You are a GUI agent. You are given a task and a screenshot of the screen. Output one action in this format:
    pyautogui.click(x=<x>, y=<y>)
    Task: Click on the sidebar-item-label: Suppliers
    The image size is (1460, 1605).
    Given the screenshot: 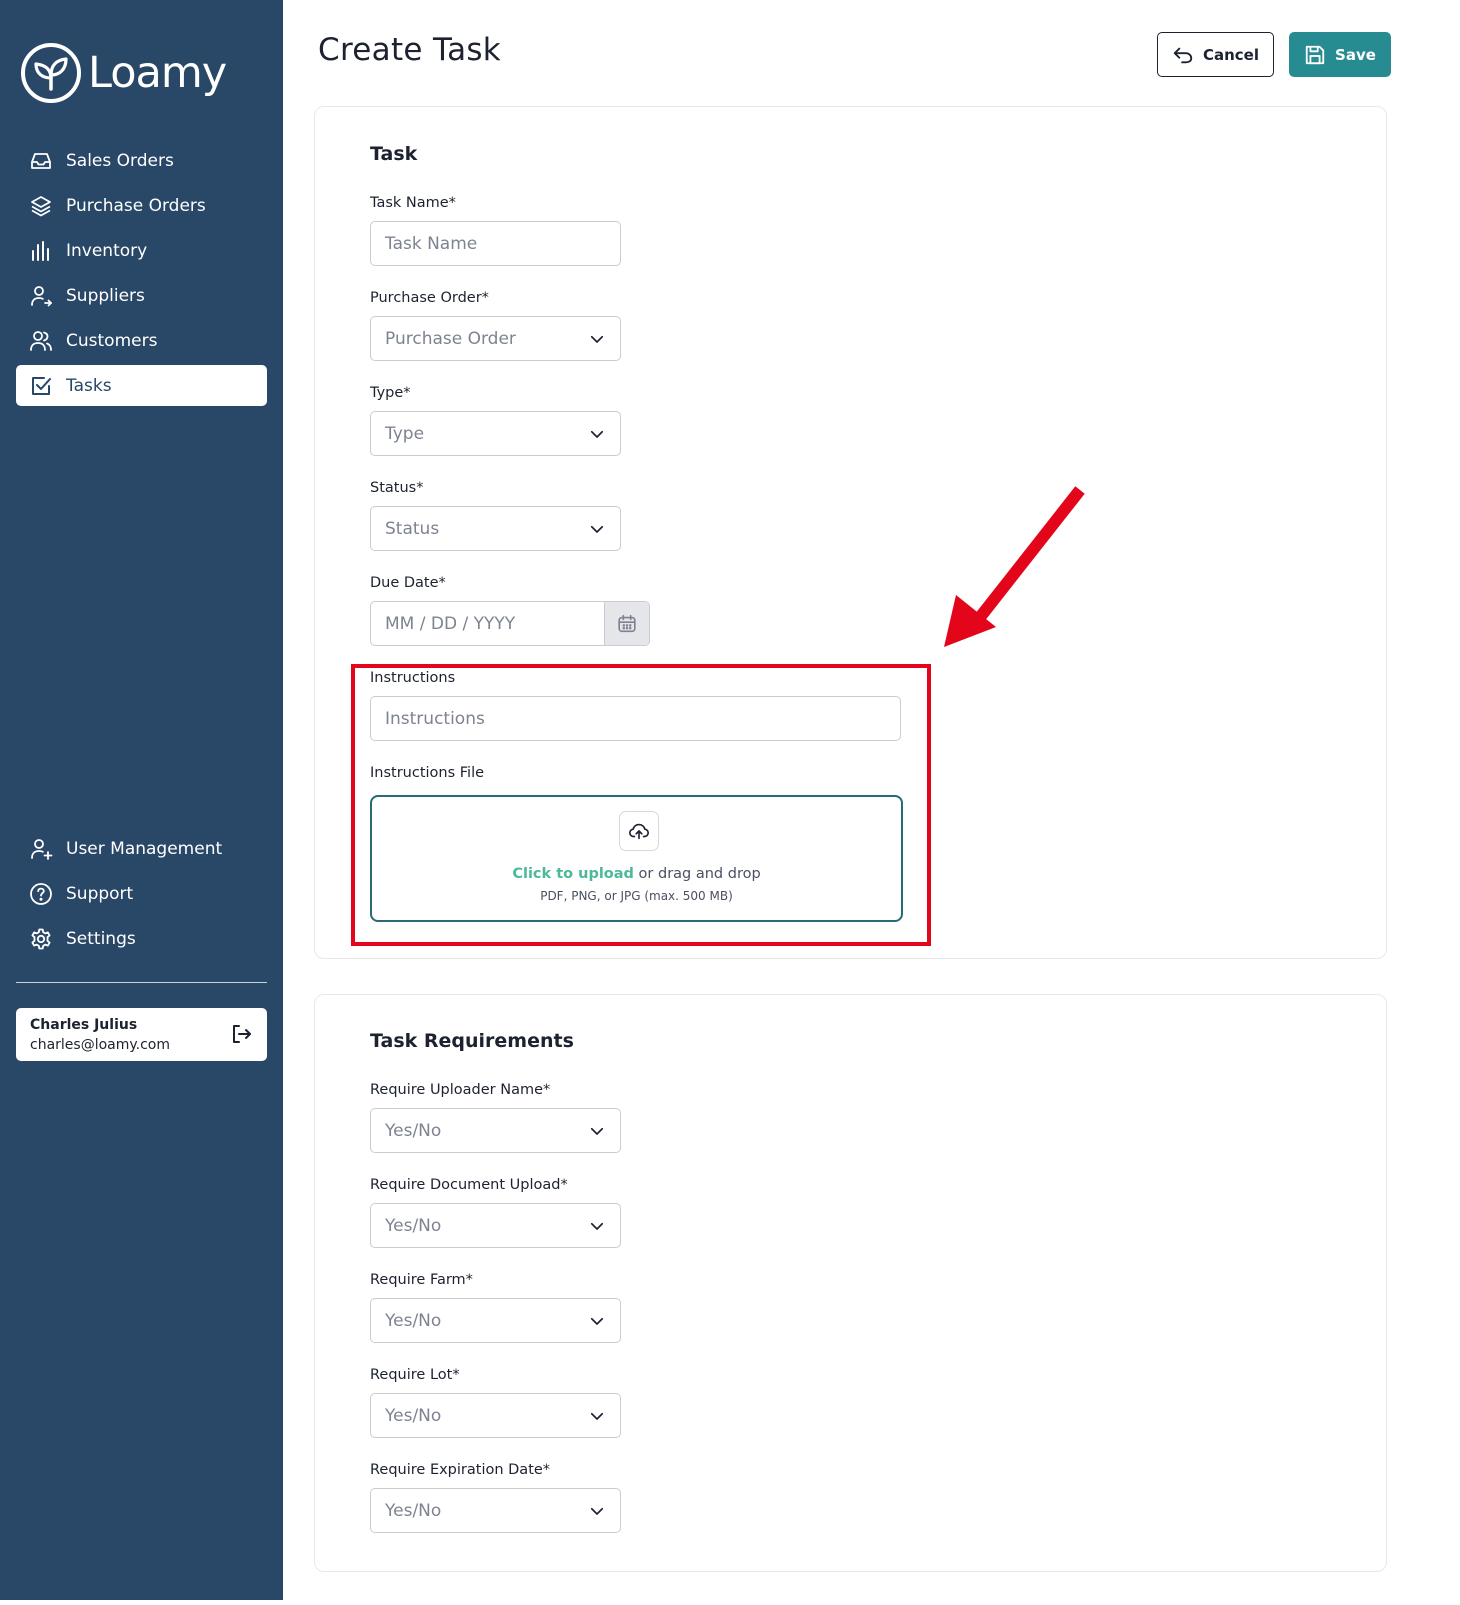 What is the action you would take?
    pyautogui.click(x=105, y=295)
    